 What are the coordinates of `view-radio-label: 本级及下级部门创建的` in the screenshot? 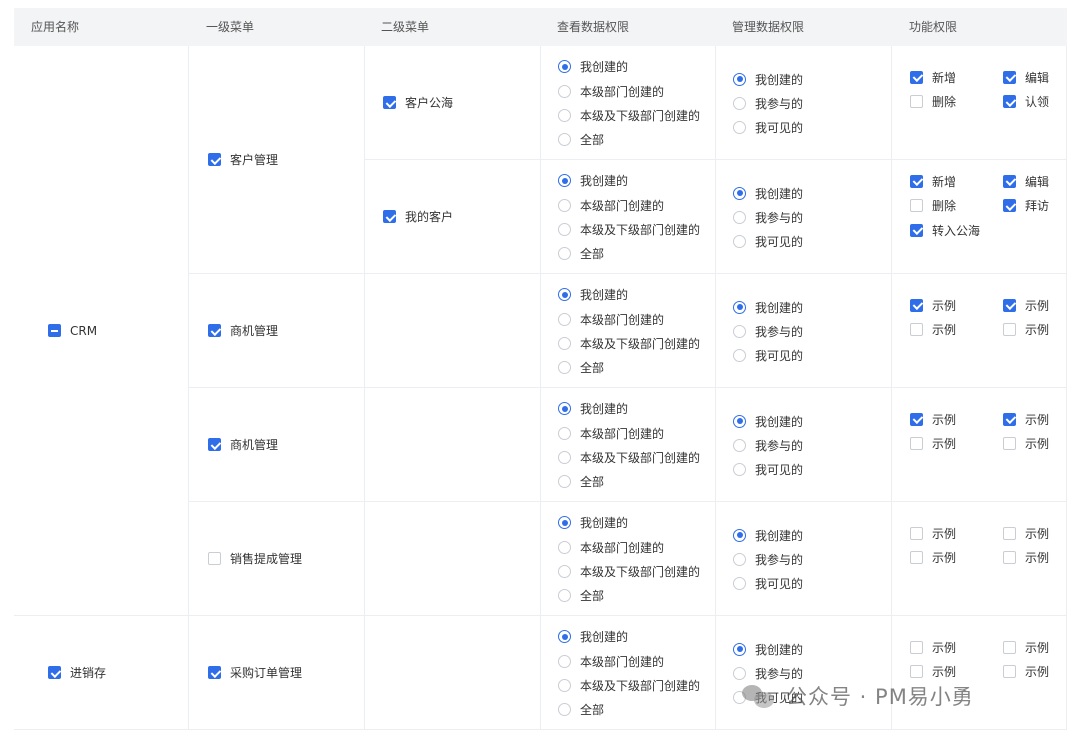 It's located at (640, 571).